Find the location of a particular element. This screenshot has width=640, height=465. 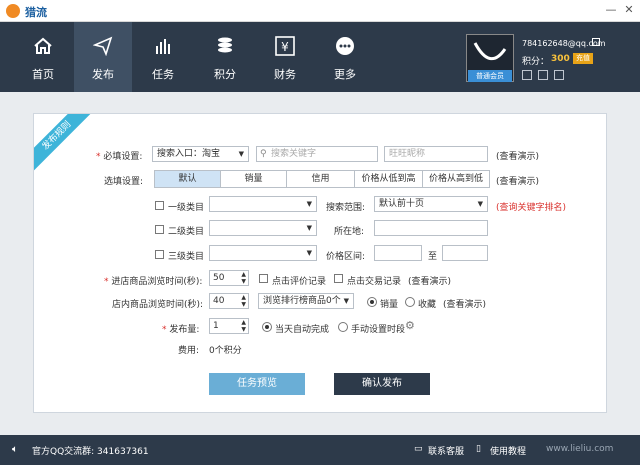

minimize-button: — is located at coordinates (611, 10).